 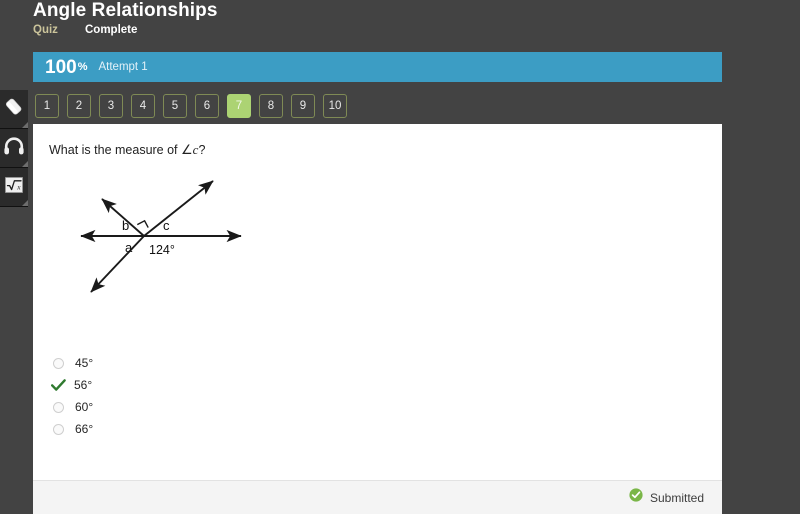 What do you see at coordinates (111, 106) in the screenshot?
I see `page-button-3: 3` at bounding box center [111, 106].